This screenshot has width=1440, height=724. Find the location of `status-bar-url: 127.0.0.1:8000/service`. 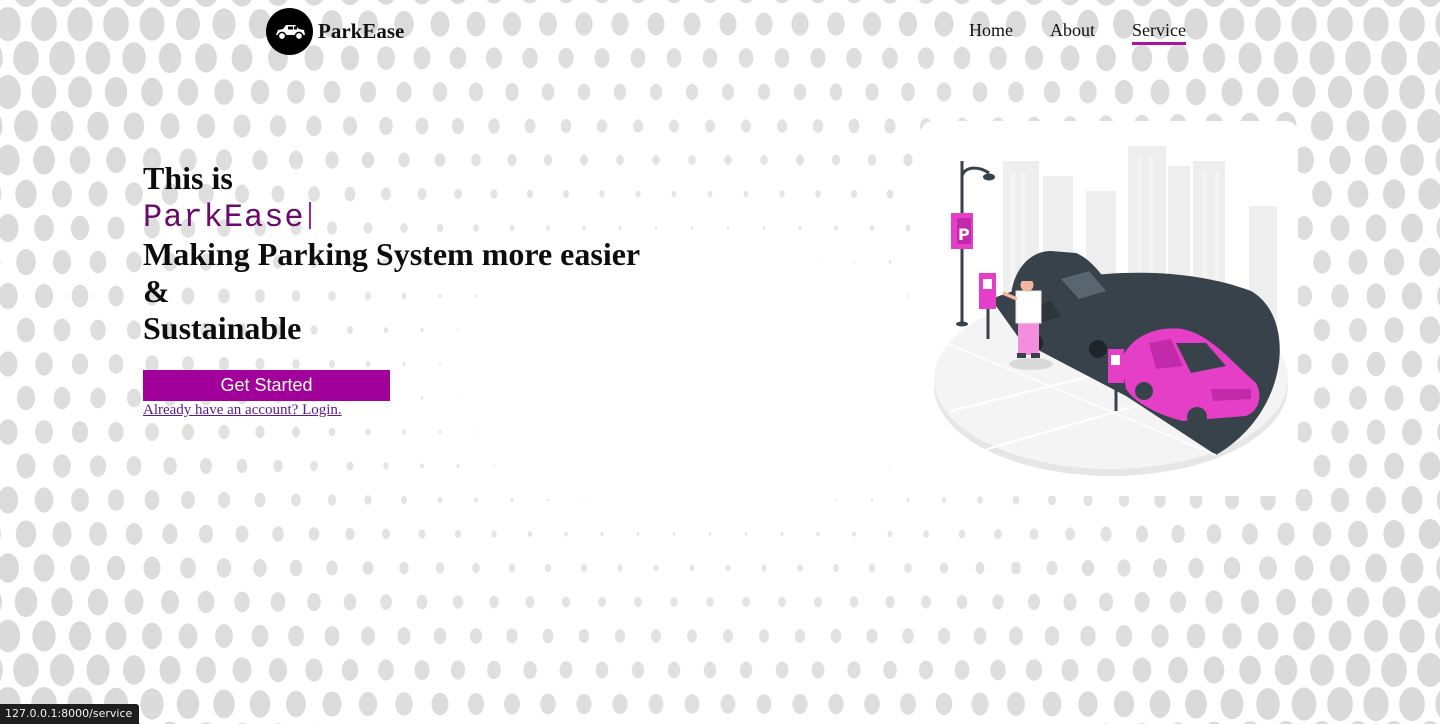

status-bar-url: 127.0.0.1:8000/service is located at coordinates (70, 714).